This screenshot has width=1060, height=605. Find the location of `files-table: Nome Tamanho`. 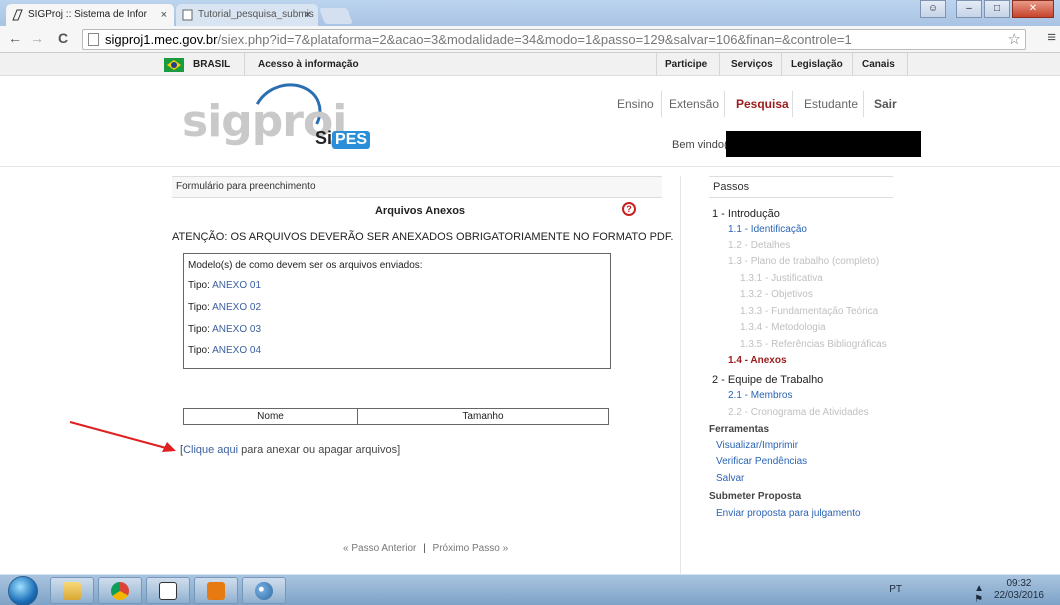

files-table: Nome Tamanho is located at coordinates (396, 416).